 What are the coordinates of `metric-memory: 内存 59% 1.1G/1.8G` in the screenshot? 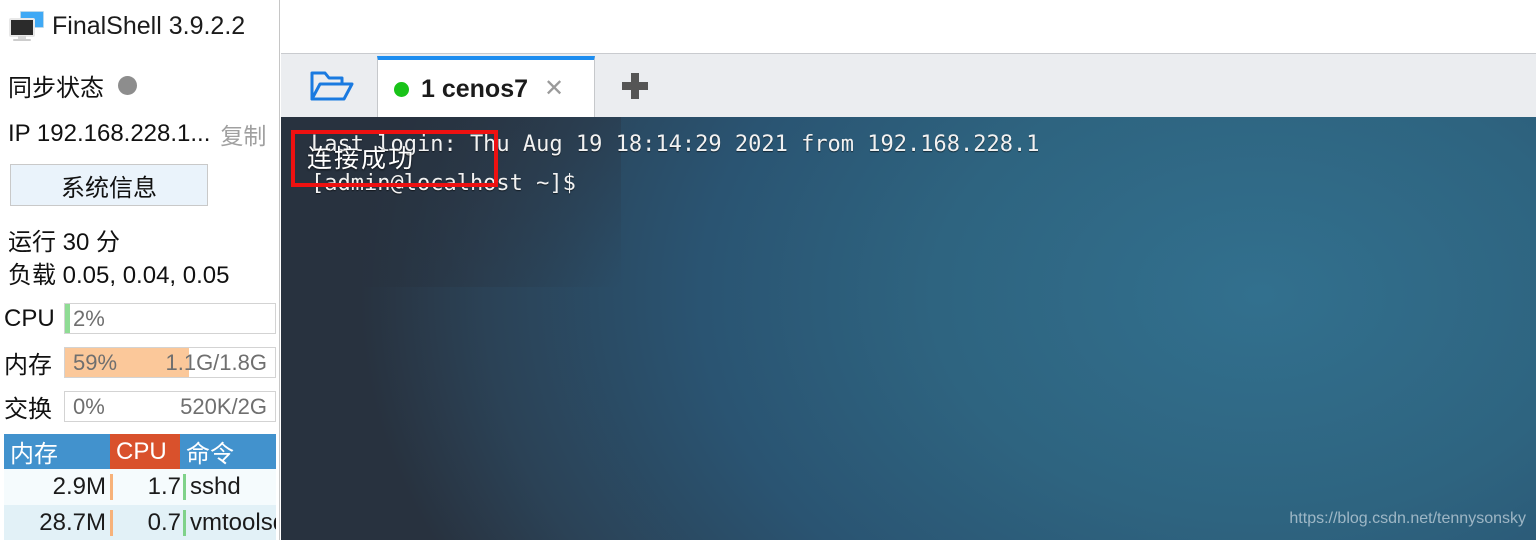 It's located at (140, 363).